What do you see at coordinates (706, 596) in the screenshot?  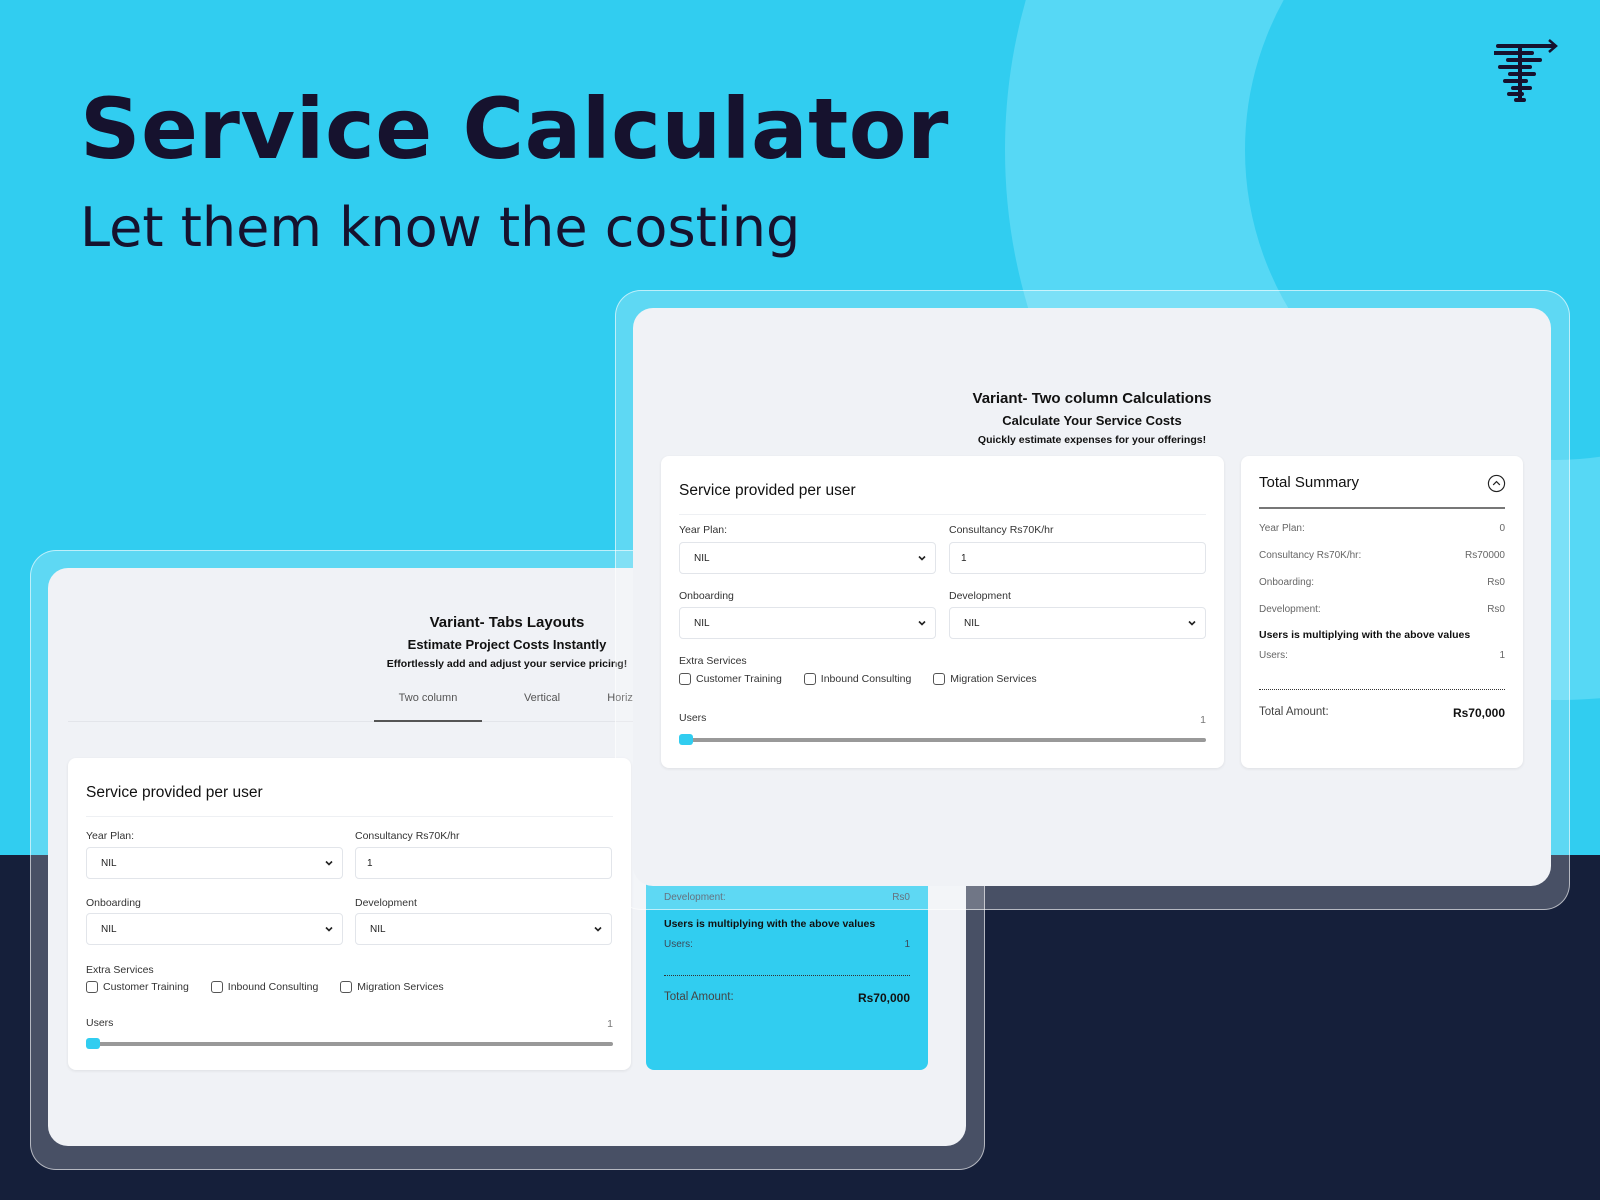 I see `onboarding-label: Onboarding` at bounding box center [706, 596].